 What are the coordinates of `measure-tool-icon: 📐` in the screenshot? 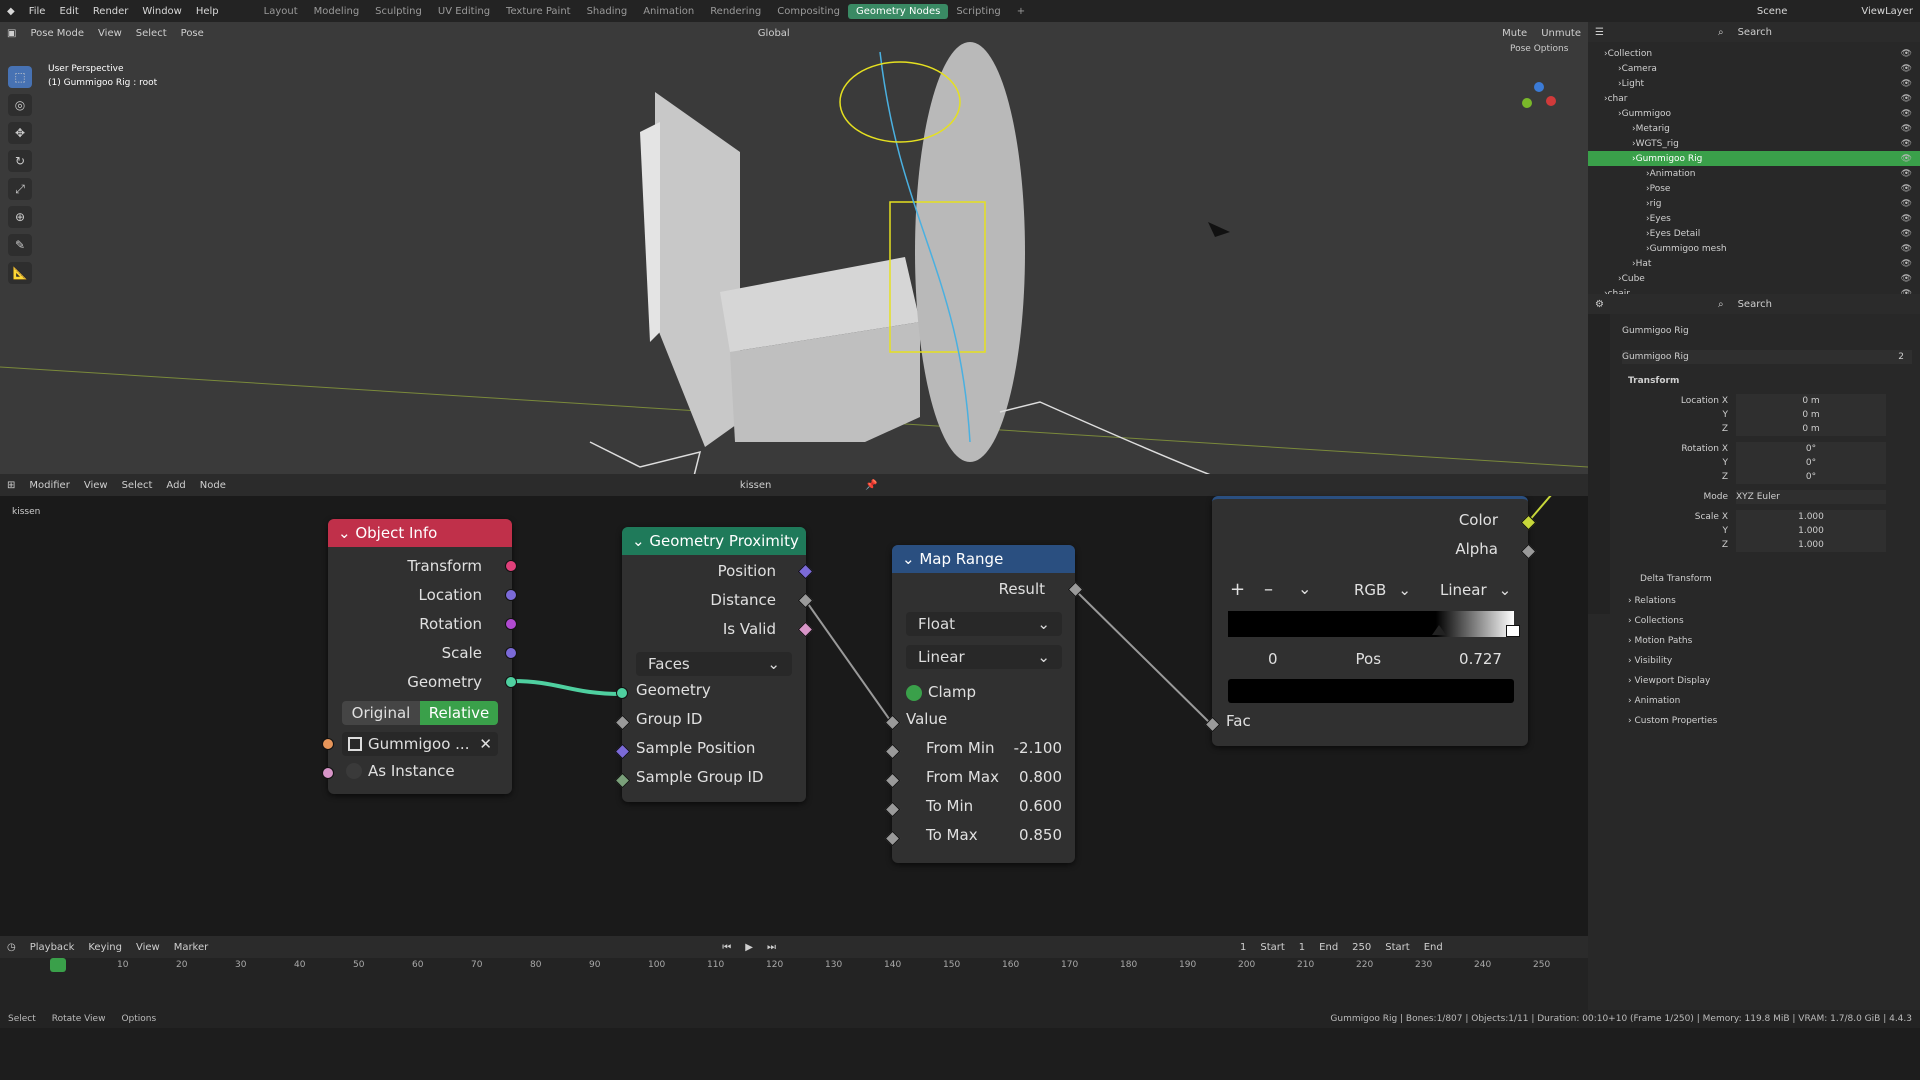 It's located at (20, 273).